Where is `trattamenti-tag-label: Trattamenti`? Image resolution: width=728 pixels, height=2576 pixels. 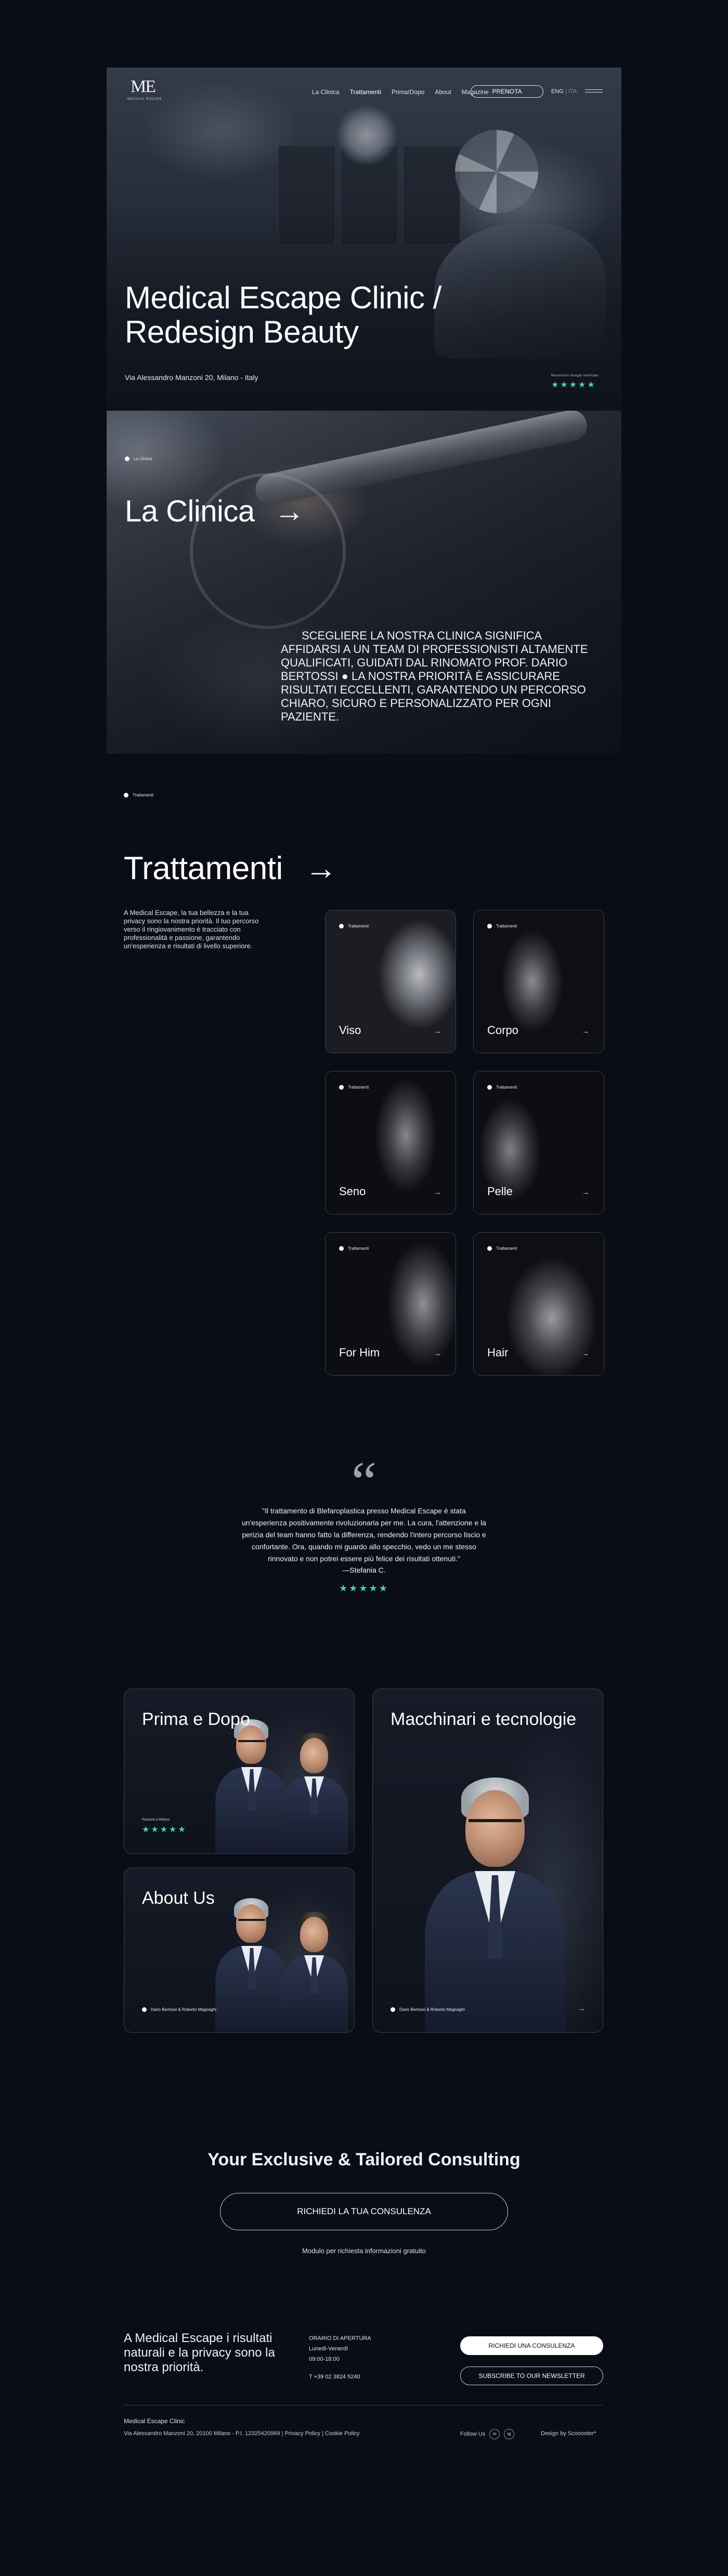 trattamenti-tag-label: Trattamenti is located at coordinates (143, 795).